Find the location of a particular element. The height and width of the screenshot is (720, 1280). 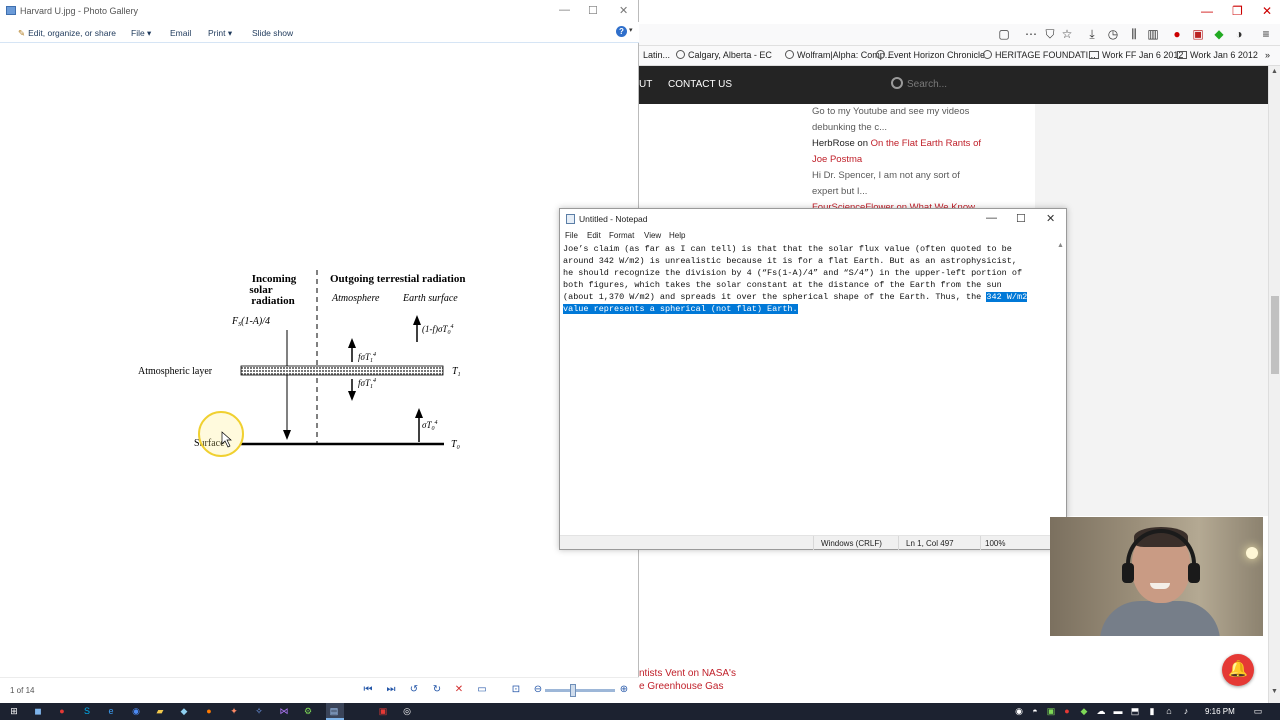

more-icon: ⋯ is located at coordinates (1031, 34).